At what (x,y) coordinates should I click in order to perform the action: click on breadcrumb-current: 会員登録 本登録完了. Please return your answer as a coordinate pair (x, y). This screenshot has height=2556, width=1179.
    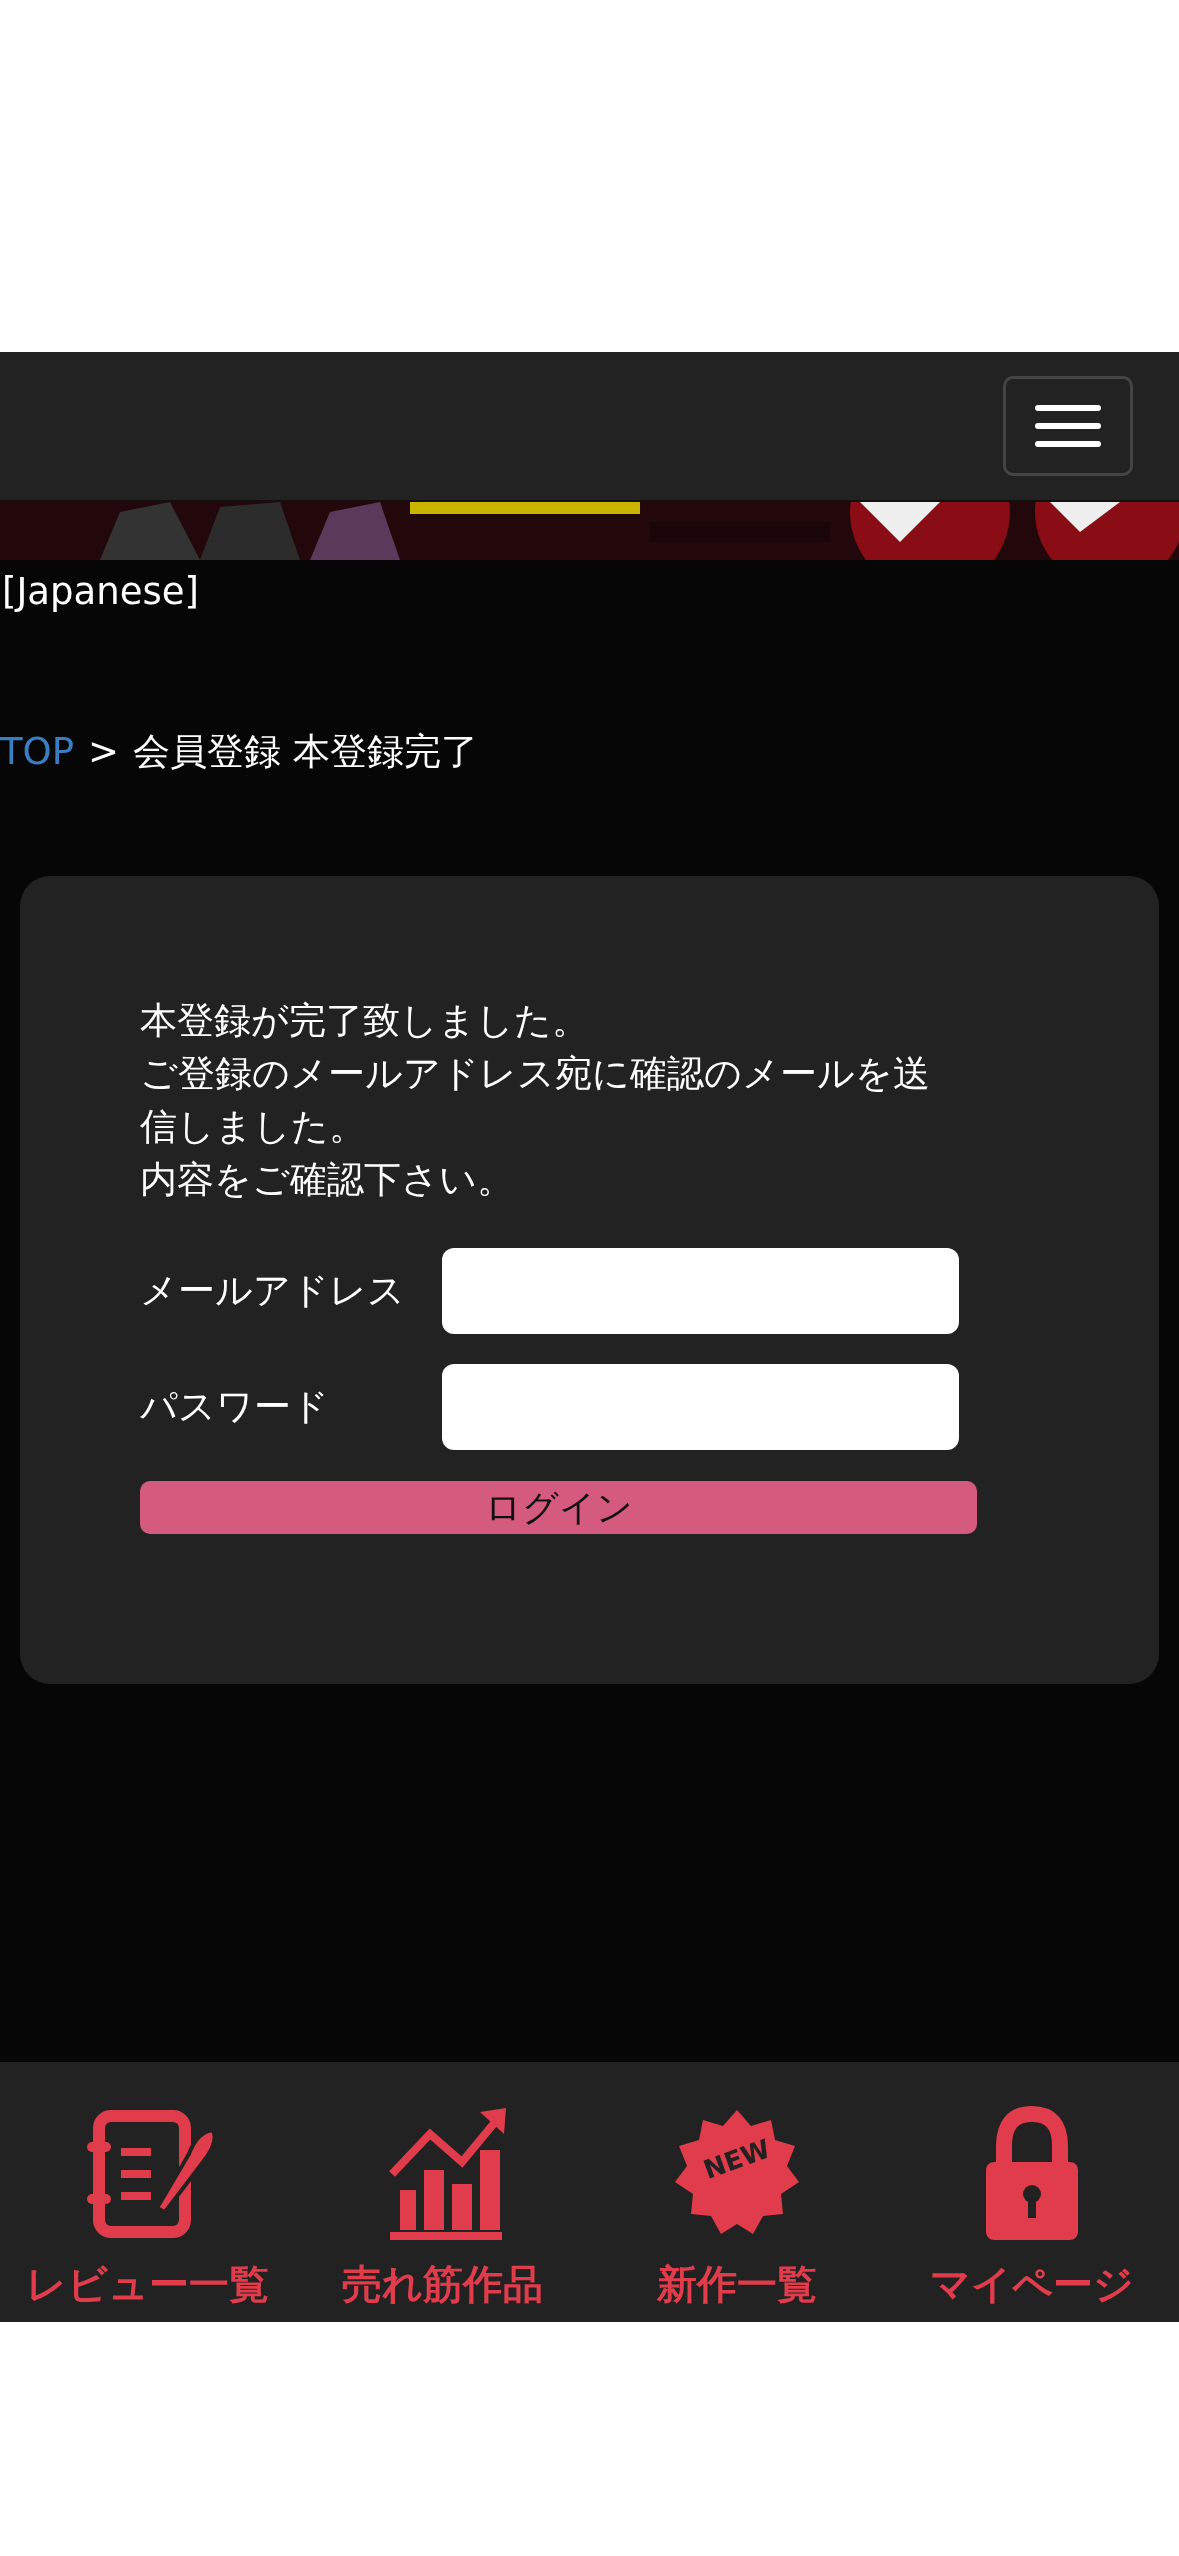
    Looking at the image, I should click on (305, 752).